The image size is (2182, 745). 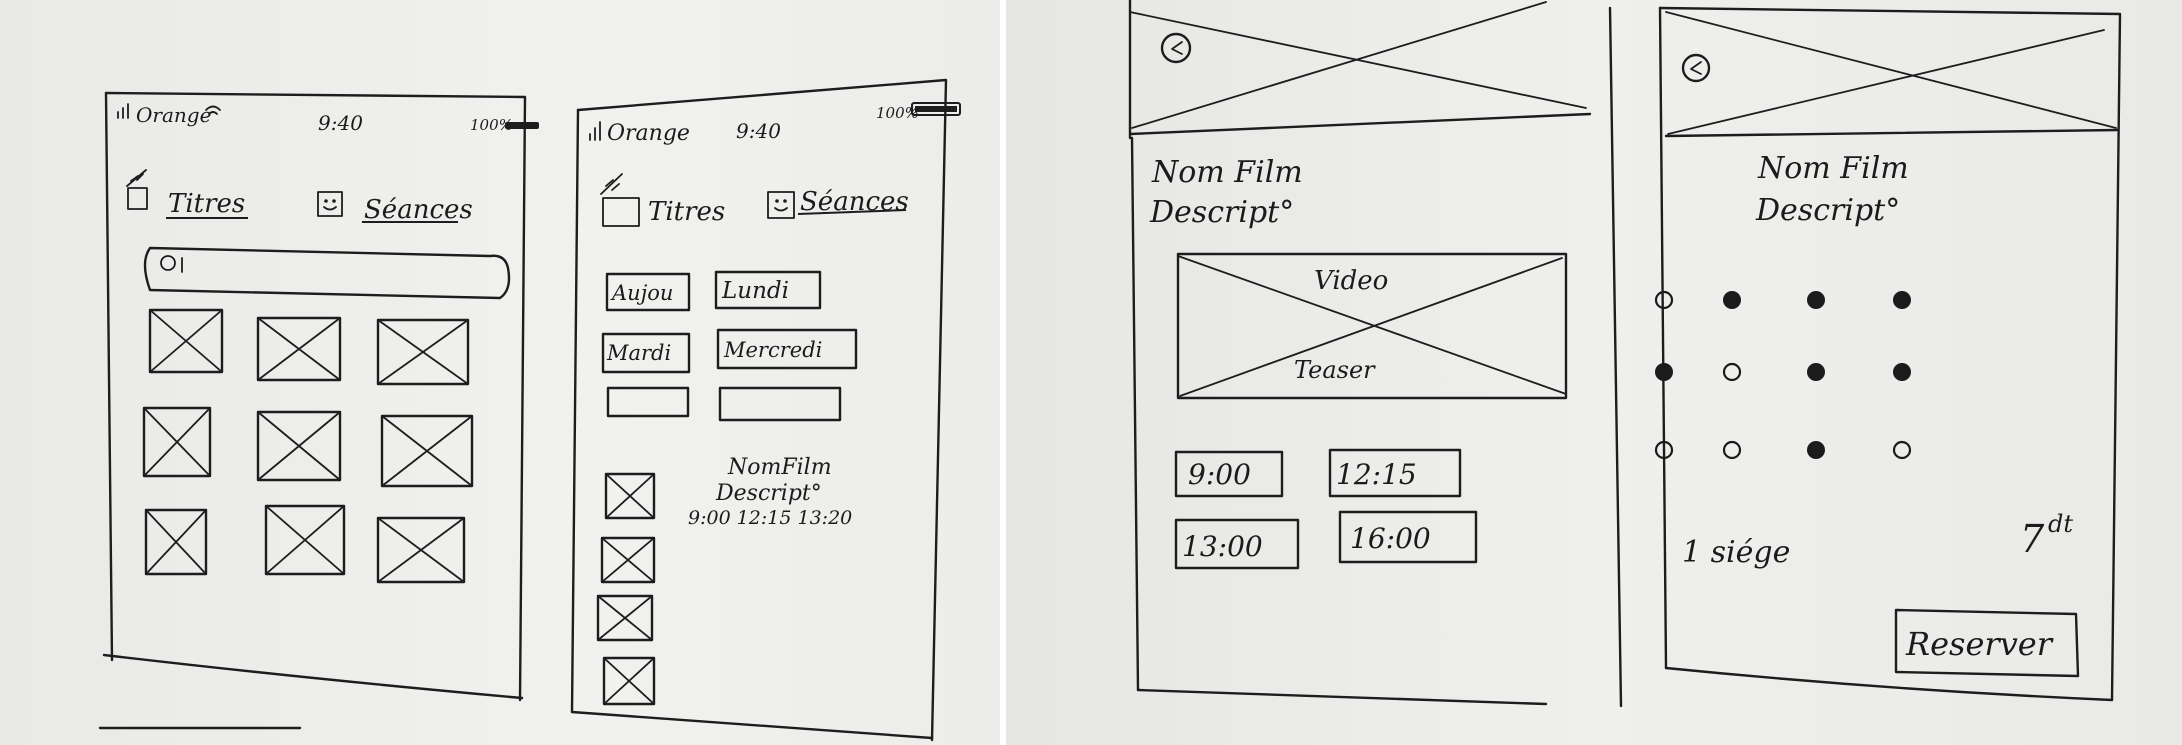 I want to click on day-button: Mercredi, so click(x=787, y=349).